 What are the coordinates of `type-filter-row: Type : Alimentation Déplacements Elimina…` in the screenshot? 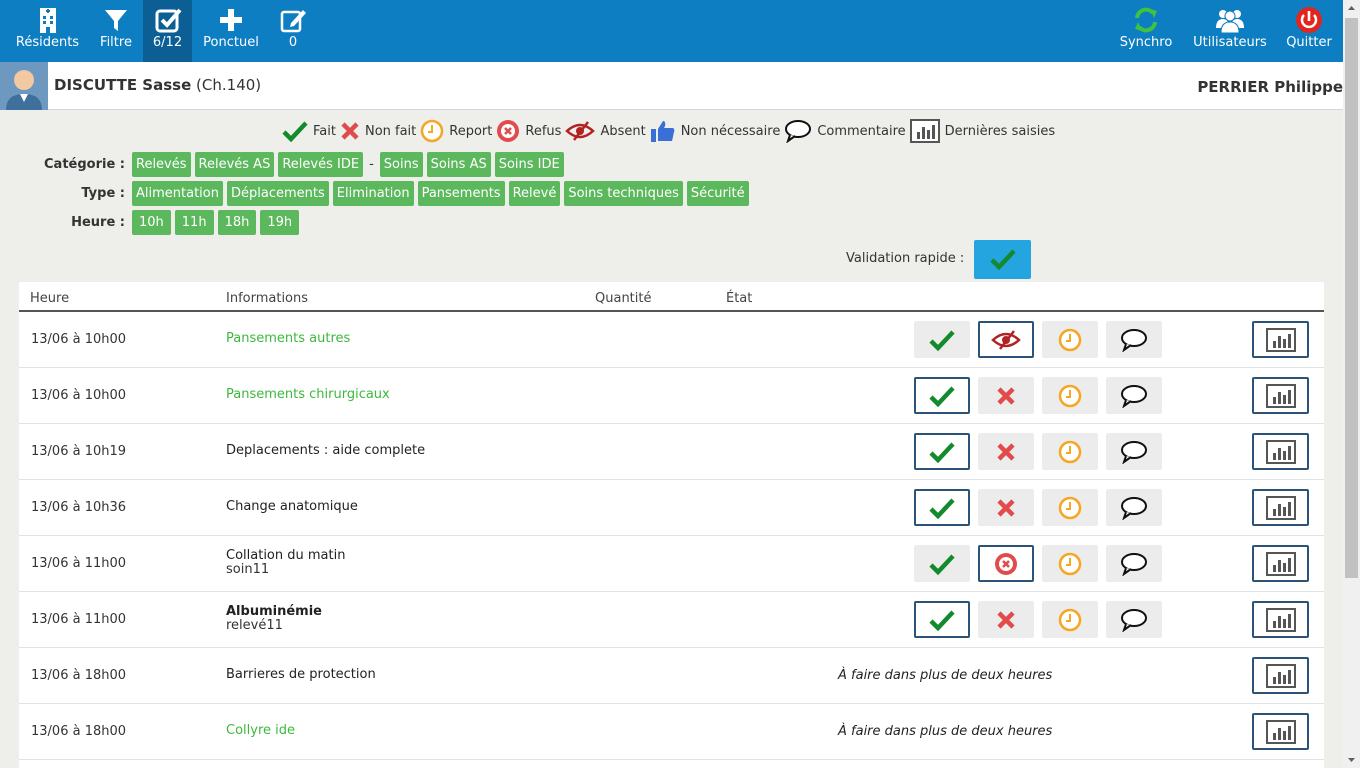 It's located at (374, 193).